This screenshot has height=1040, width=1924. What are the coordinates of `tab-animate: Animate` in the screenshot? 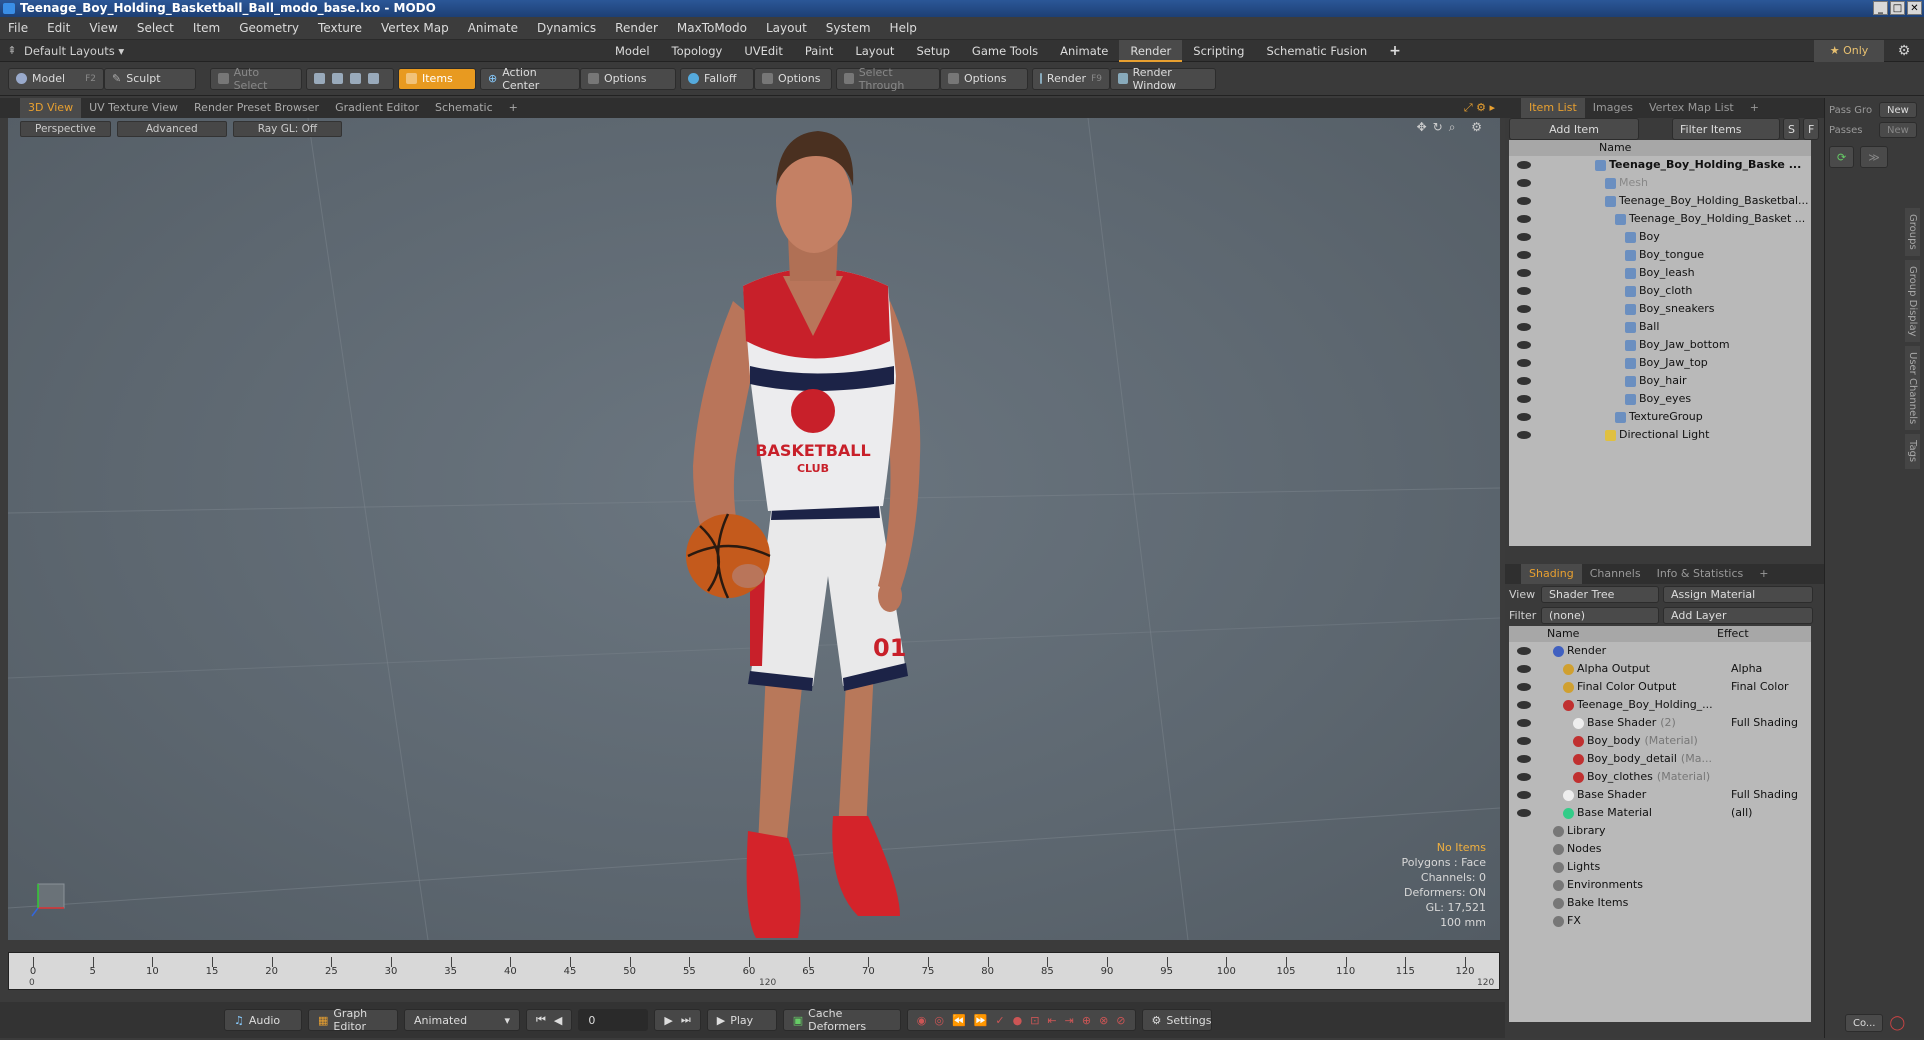 It's located at (1084, 51).